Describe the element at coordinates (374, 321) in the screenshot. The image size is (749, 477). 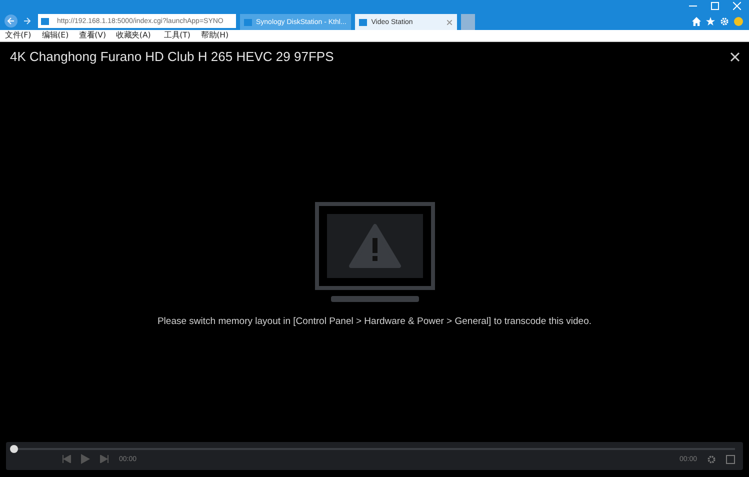
I see `error-message: Please switch memory layout in [Control Panel > Hardware & Power > General] to transcode this video.` at that location.